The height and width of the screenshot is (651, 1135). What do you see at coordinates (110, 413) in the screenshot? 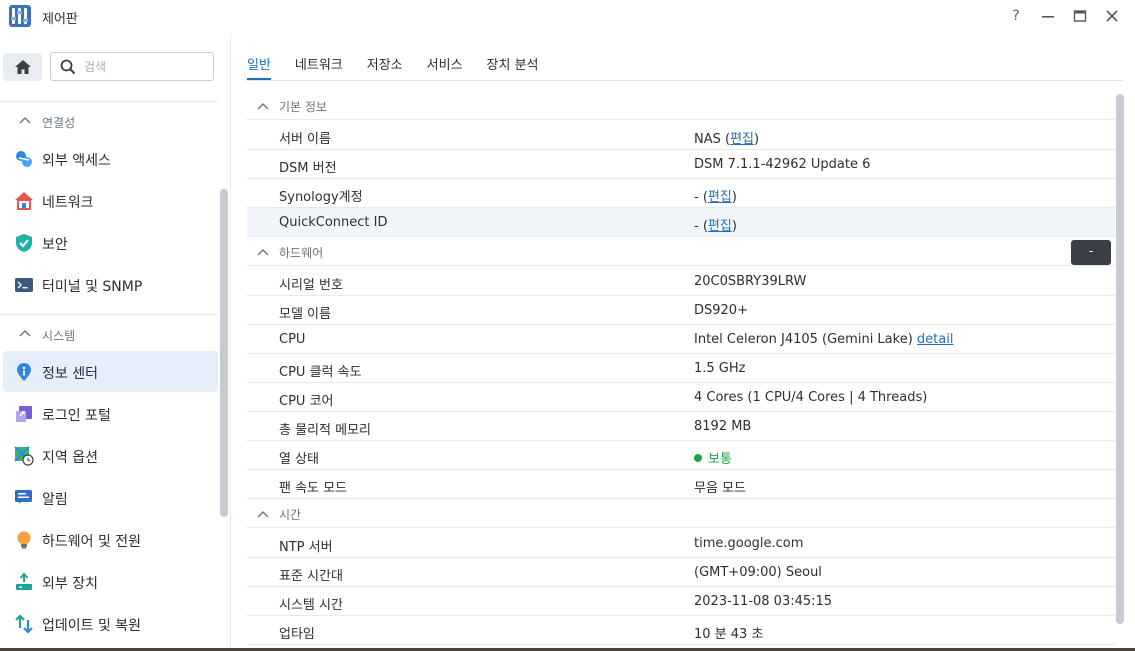
I see `sidebar-item-login-portal: 로그인 포털` at bounding box center [110, 413].